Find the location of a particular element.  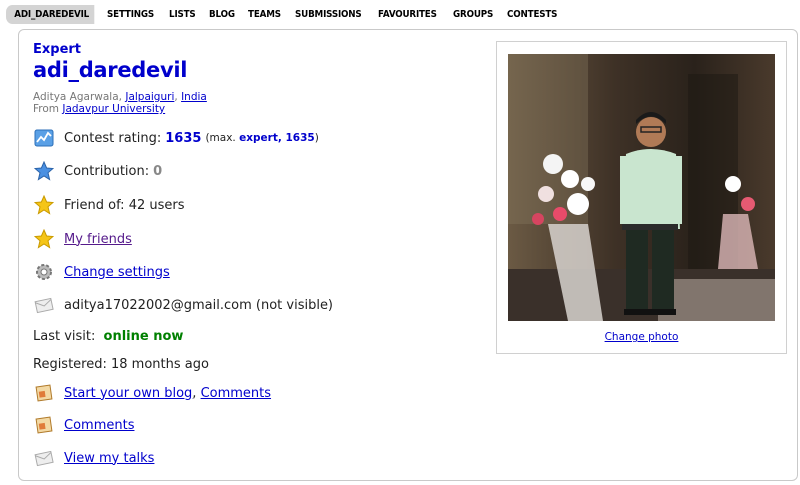

user-name-location: Aditya Agarwala, Jalpaiguri, India is located at coordinates (120, 97).